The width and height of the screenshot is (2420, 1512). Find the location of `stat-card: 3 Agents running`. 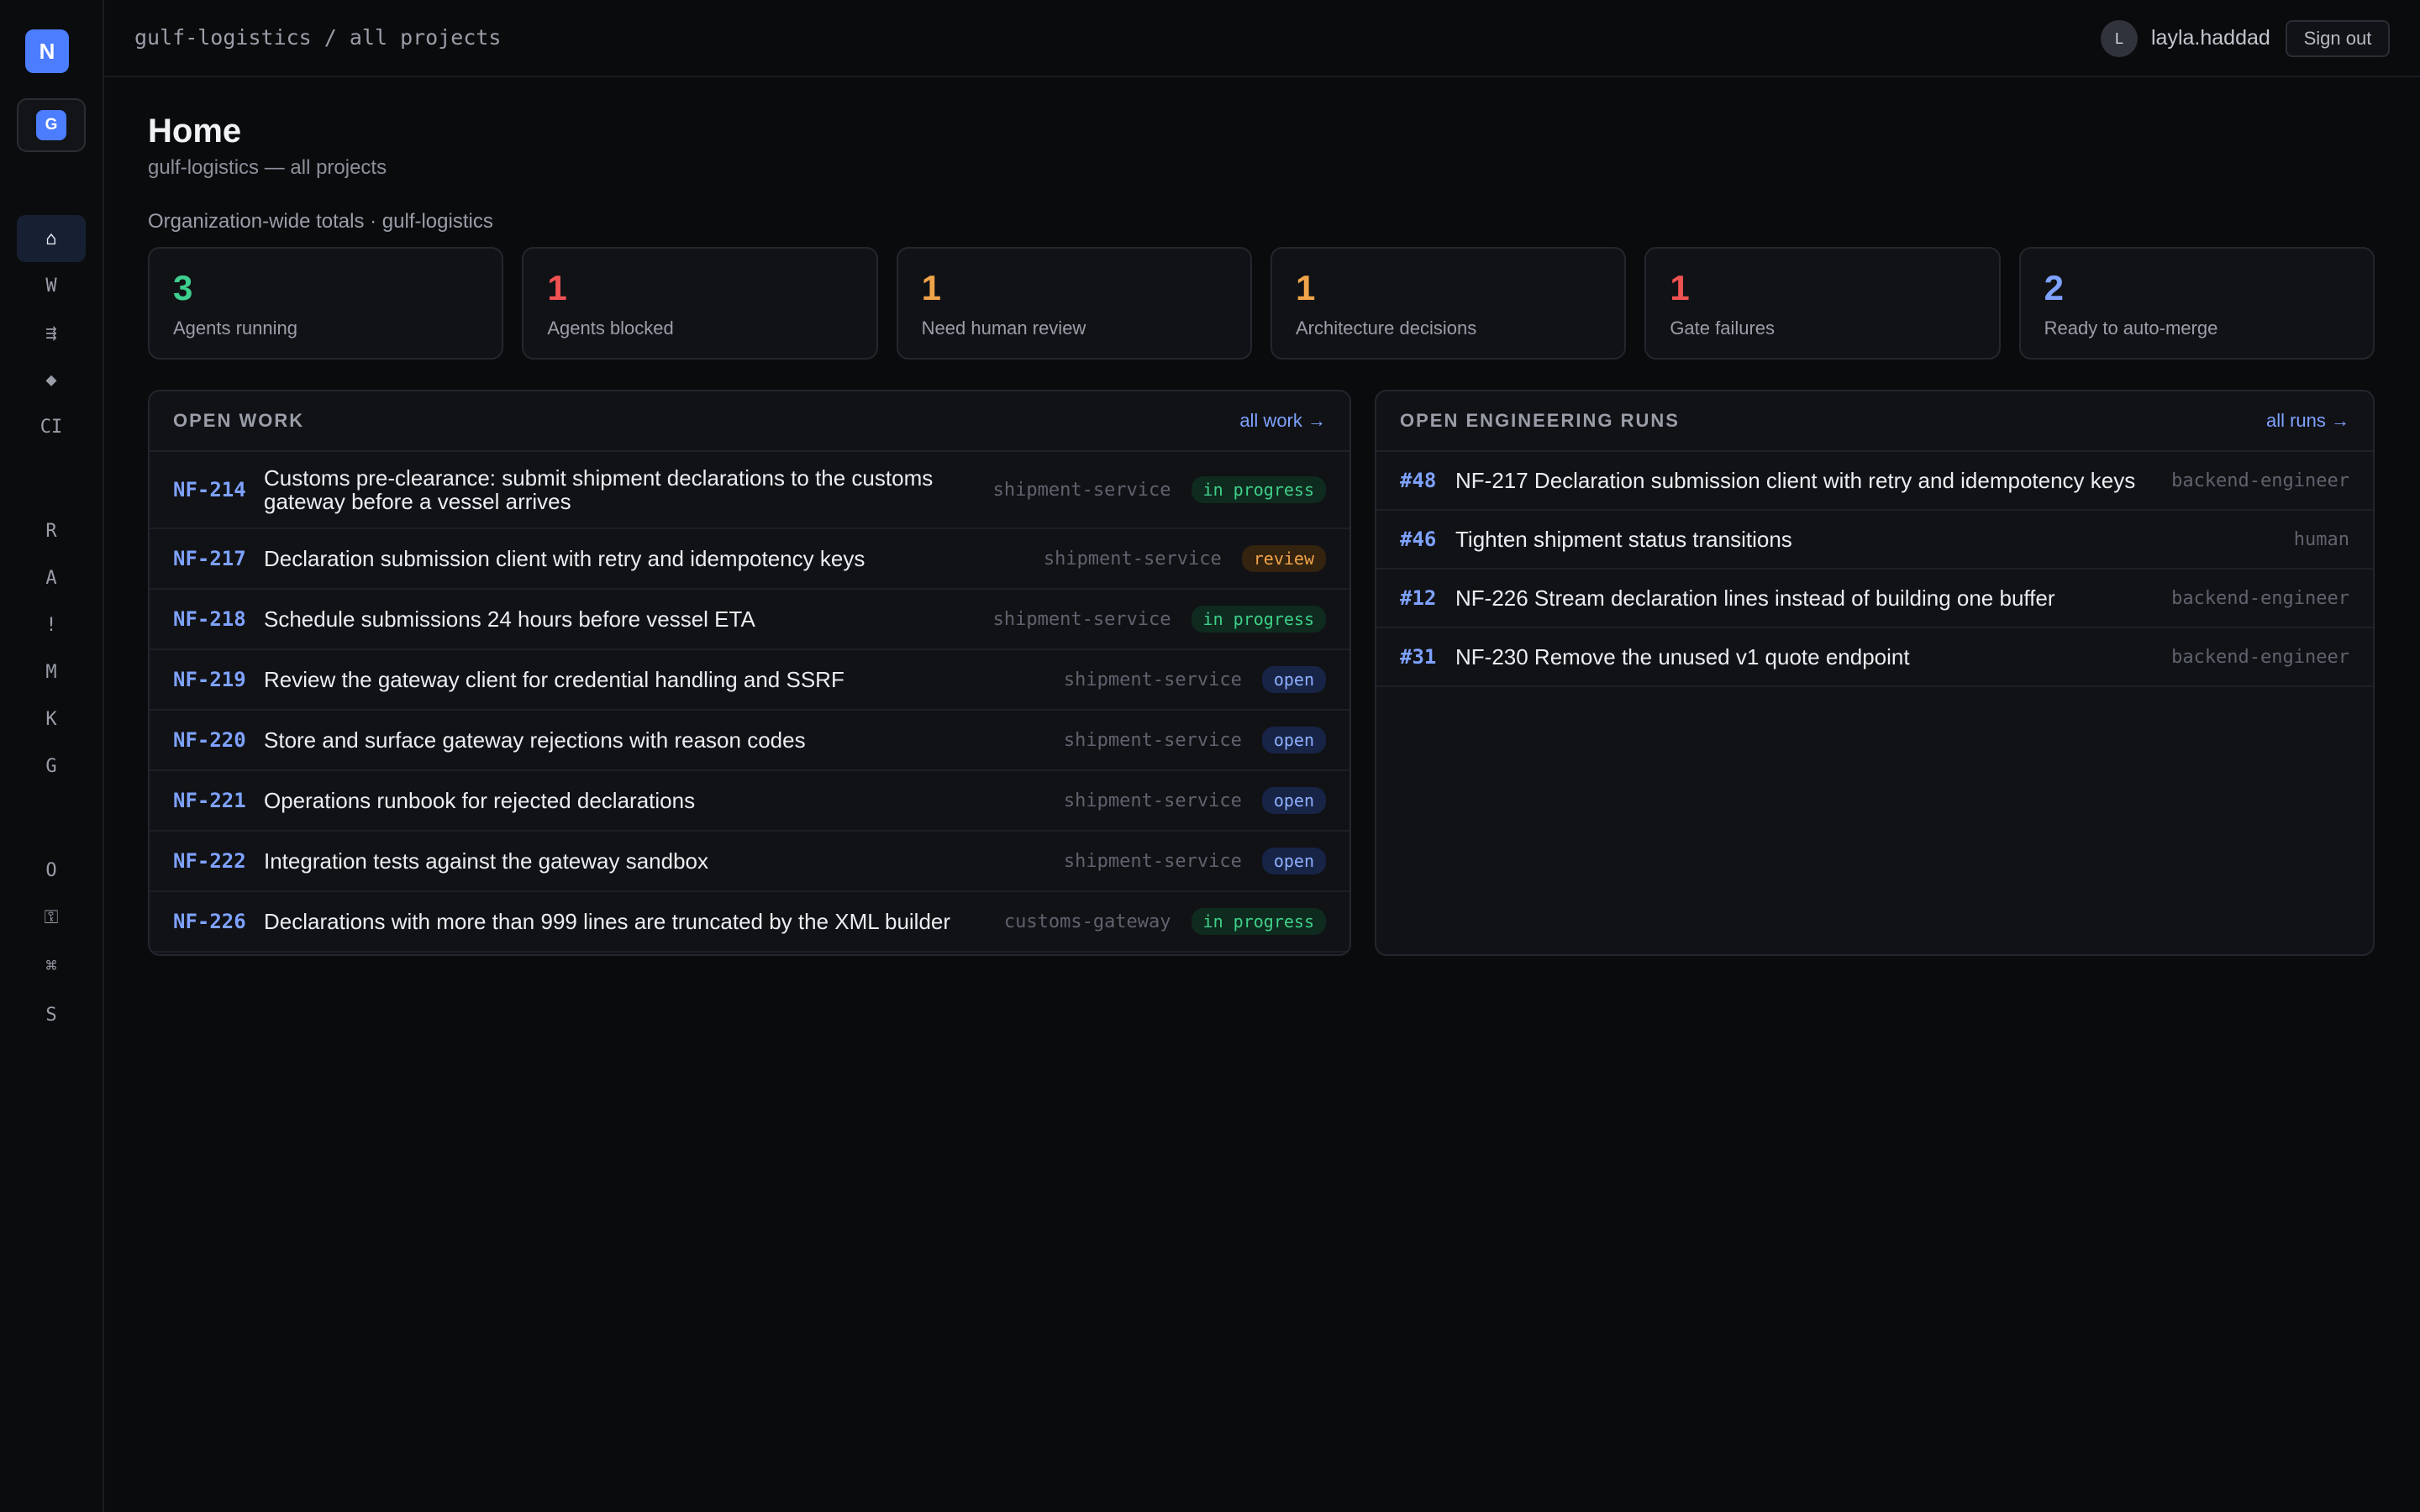

stat-card: 3 Agents running is located at coordinates (326, 303).